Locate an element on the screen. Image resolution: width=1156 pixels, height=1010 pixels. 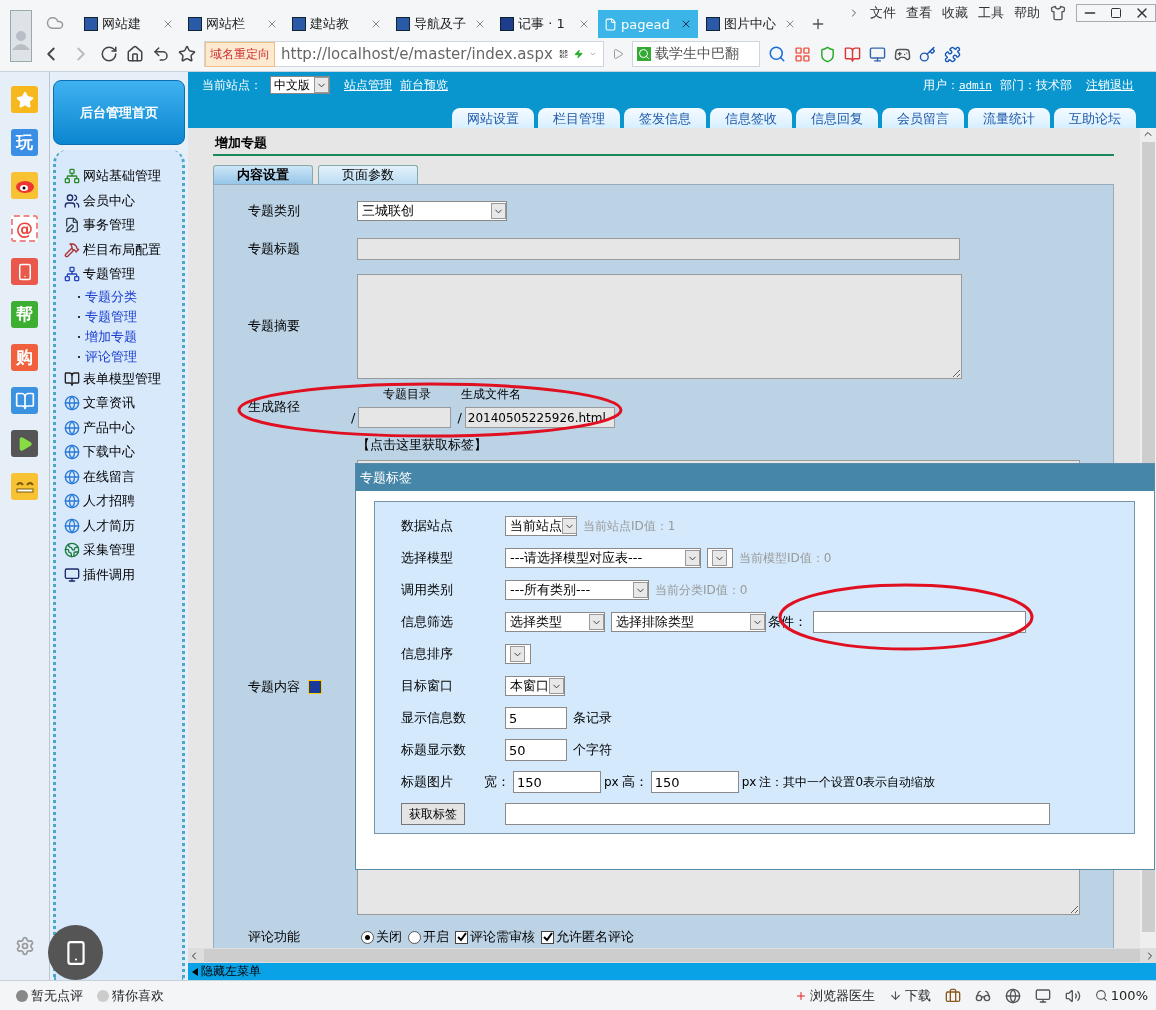
nav-tab: 信息签收 is located at coordinates (751, 118).